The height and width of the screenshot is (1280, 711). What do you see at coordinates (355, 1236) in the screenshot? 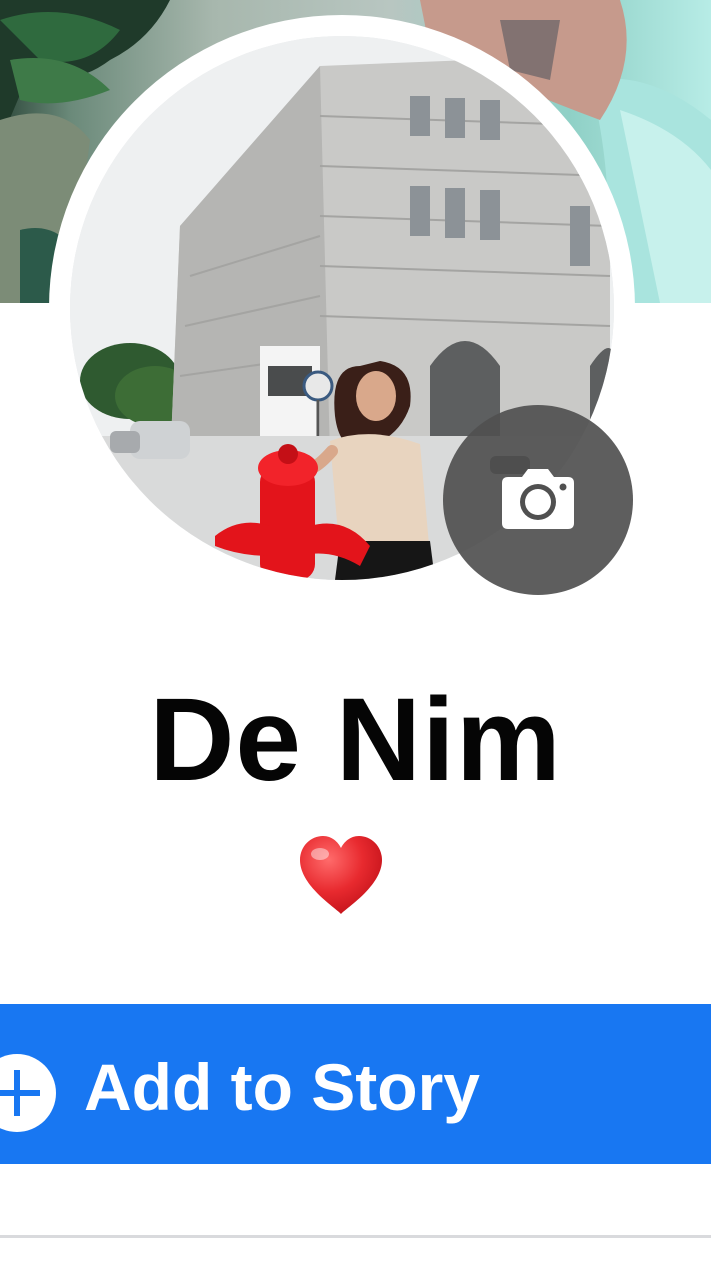
I see `section-divider` at bounding box center [355, 1236].